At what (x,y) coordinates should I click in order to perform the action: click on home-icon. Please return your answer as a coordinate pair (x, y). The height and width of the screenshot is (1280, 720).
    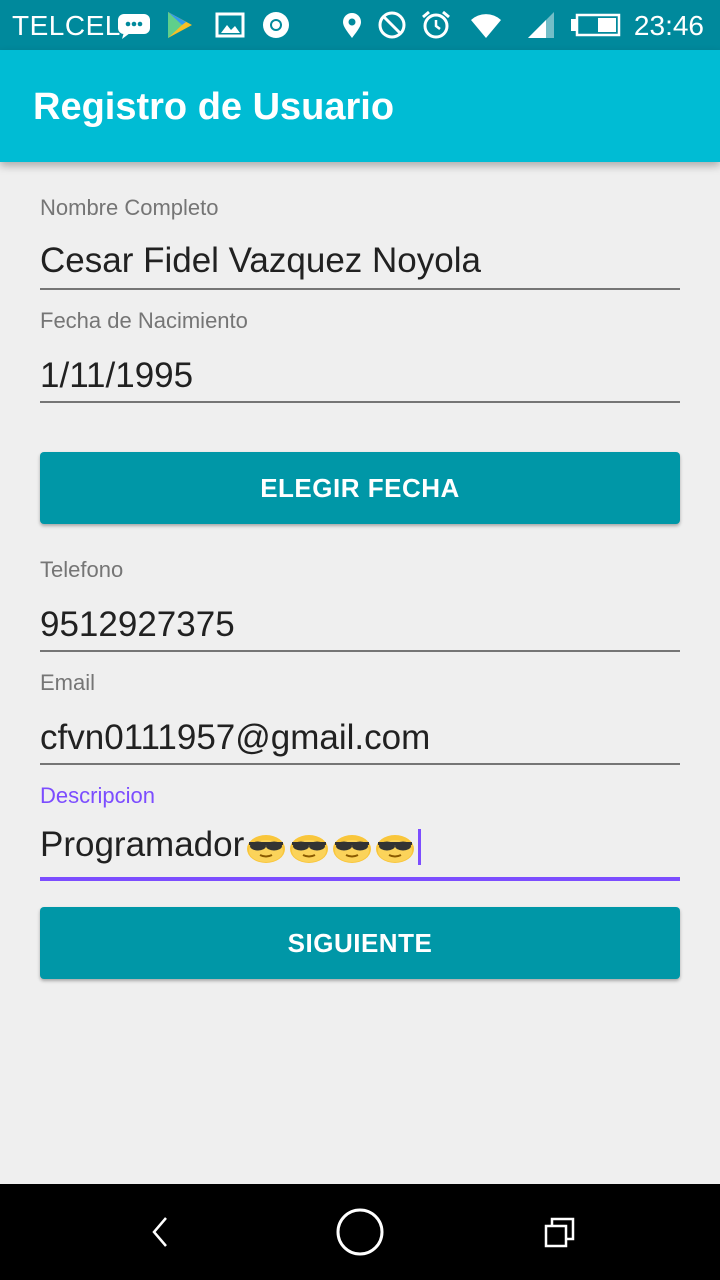
    Looking at the image, I should click on (360, 1232).